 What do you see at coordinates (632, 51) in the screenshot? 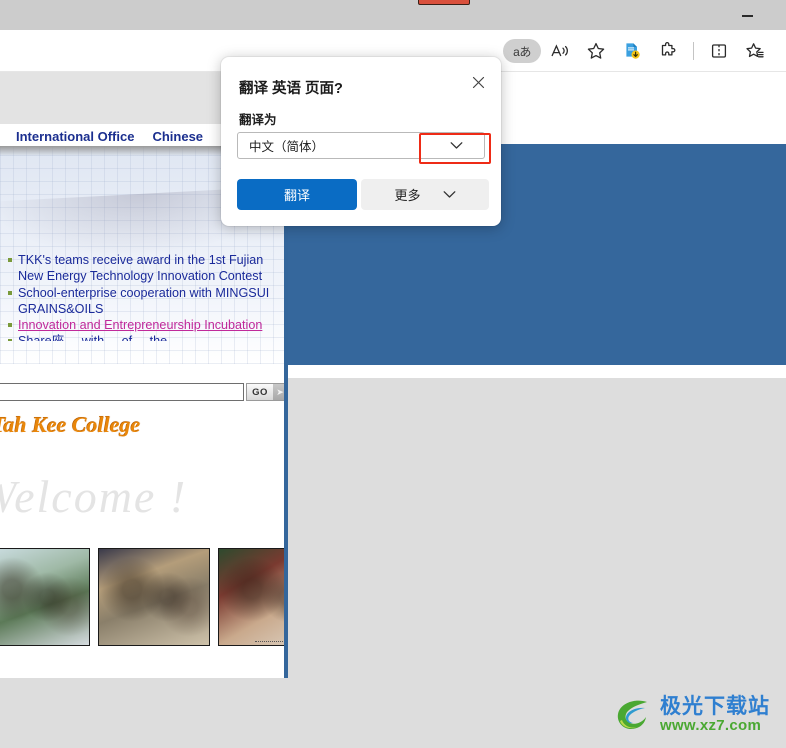
I see `downloads-icon` at bounding box center [632, 51].